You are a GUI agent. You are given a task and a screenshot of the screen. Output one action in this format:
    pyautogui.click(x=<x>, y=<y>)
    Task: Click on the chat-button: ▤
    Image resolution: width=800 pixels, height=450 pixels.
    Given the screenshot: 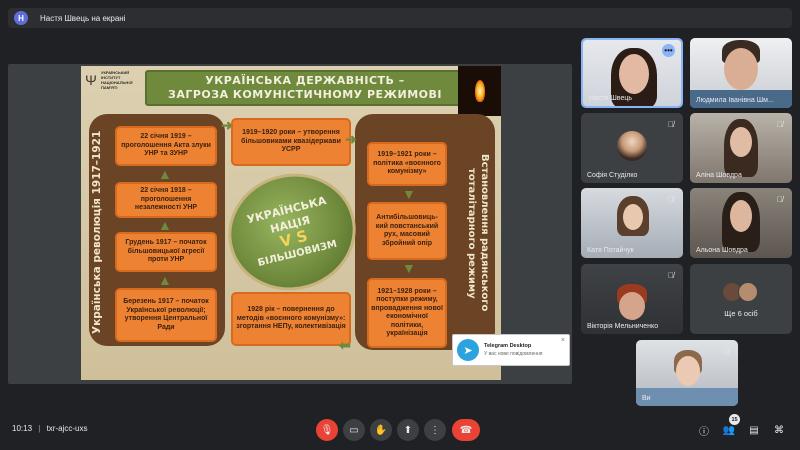 What is the action you would take?
    pyautogui.click(x=754, y=430)
    